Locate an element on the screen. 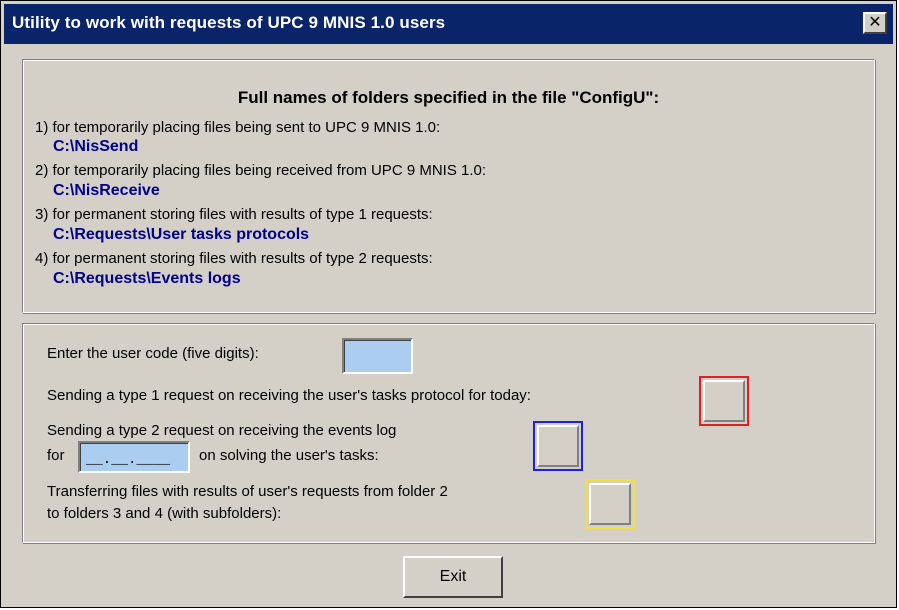 This screenshot has height=610, width=899. folder-3-path: C:\Requests\User tasks protocols is located at coordinates (181, 234).